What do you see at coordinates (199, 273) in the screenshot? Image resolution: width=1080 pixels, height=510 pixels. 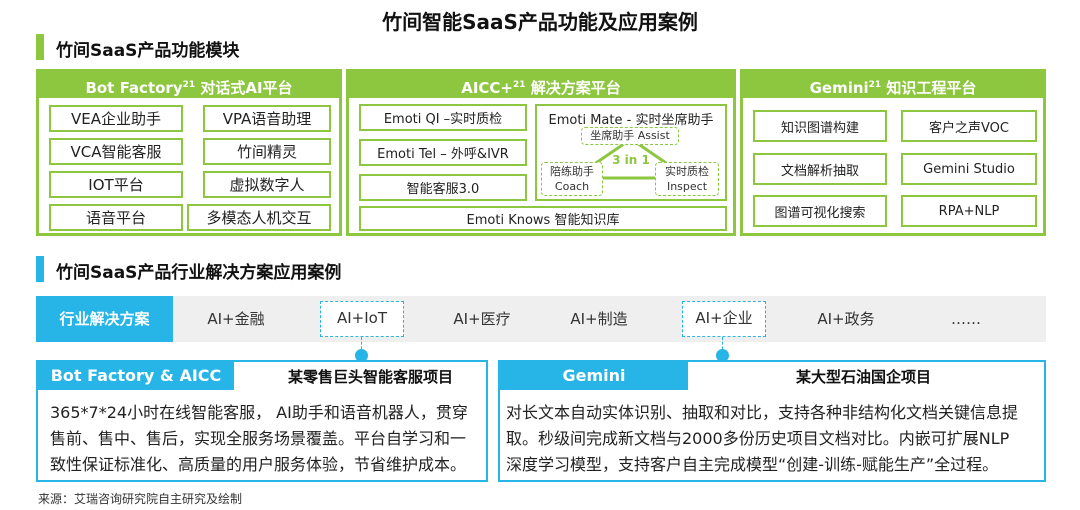 I see `section-title-cases: 竹间SaaS产品行业解决方案应用案例` at bounding box center [199, 273].